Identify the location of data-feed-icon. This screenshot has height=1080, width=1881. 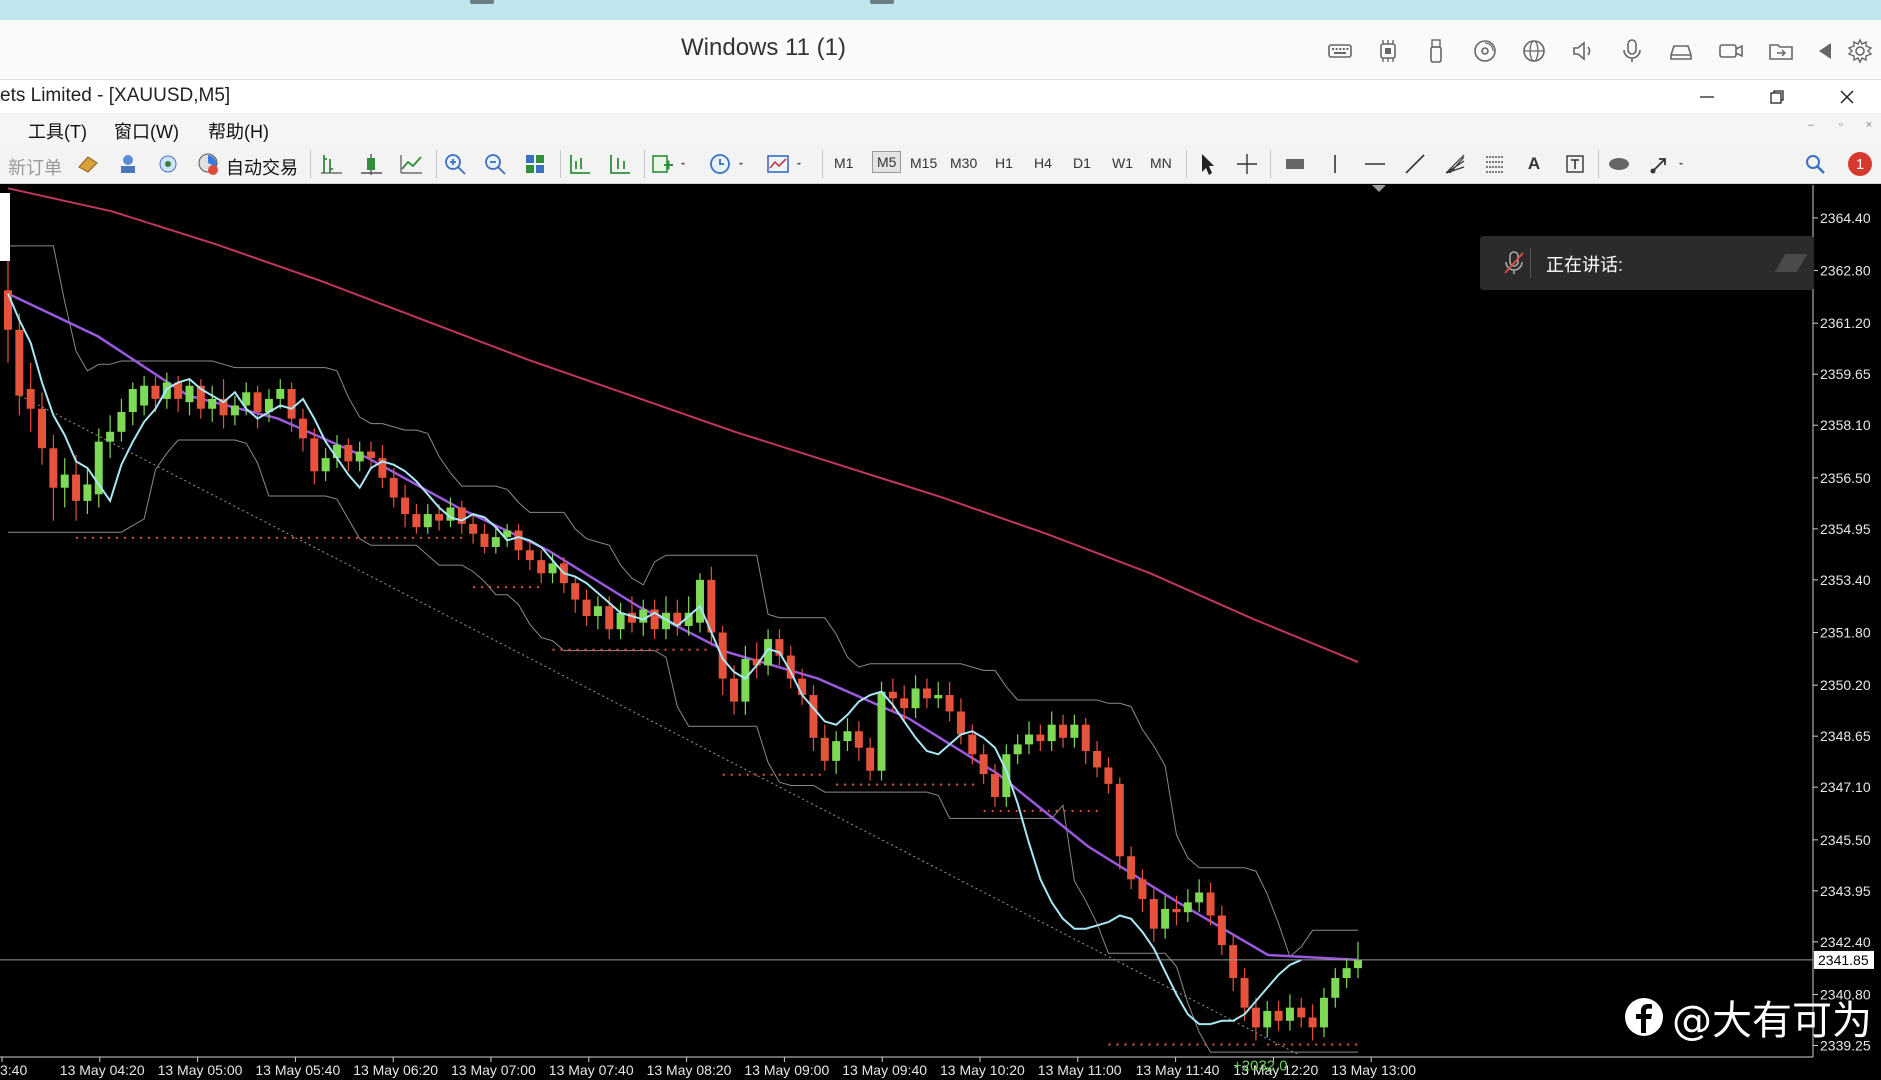
(168, 164).